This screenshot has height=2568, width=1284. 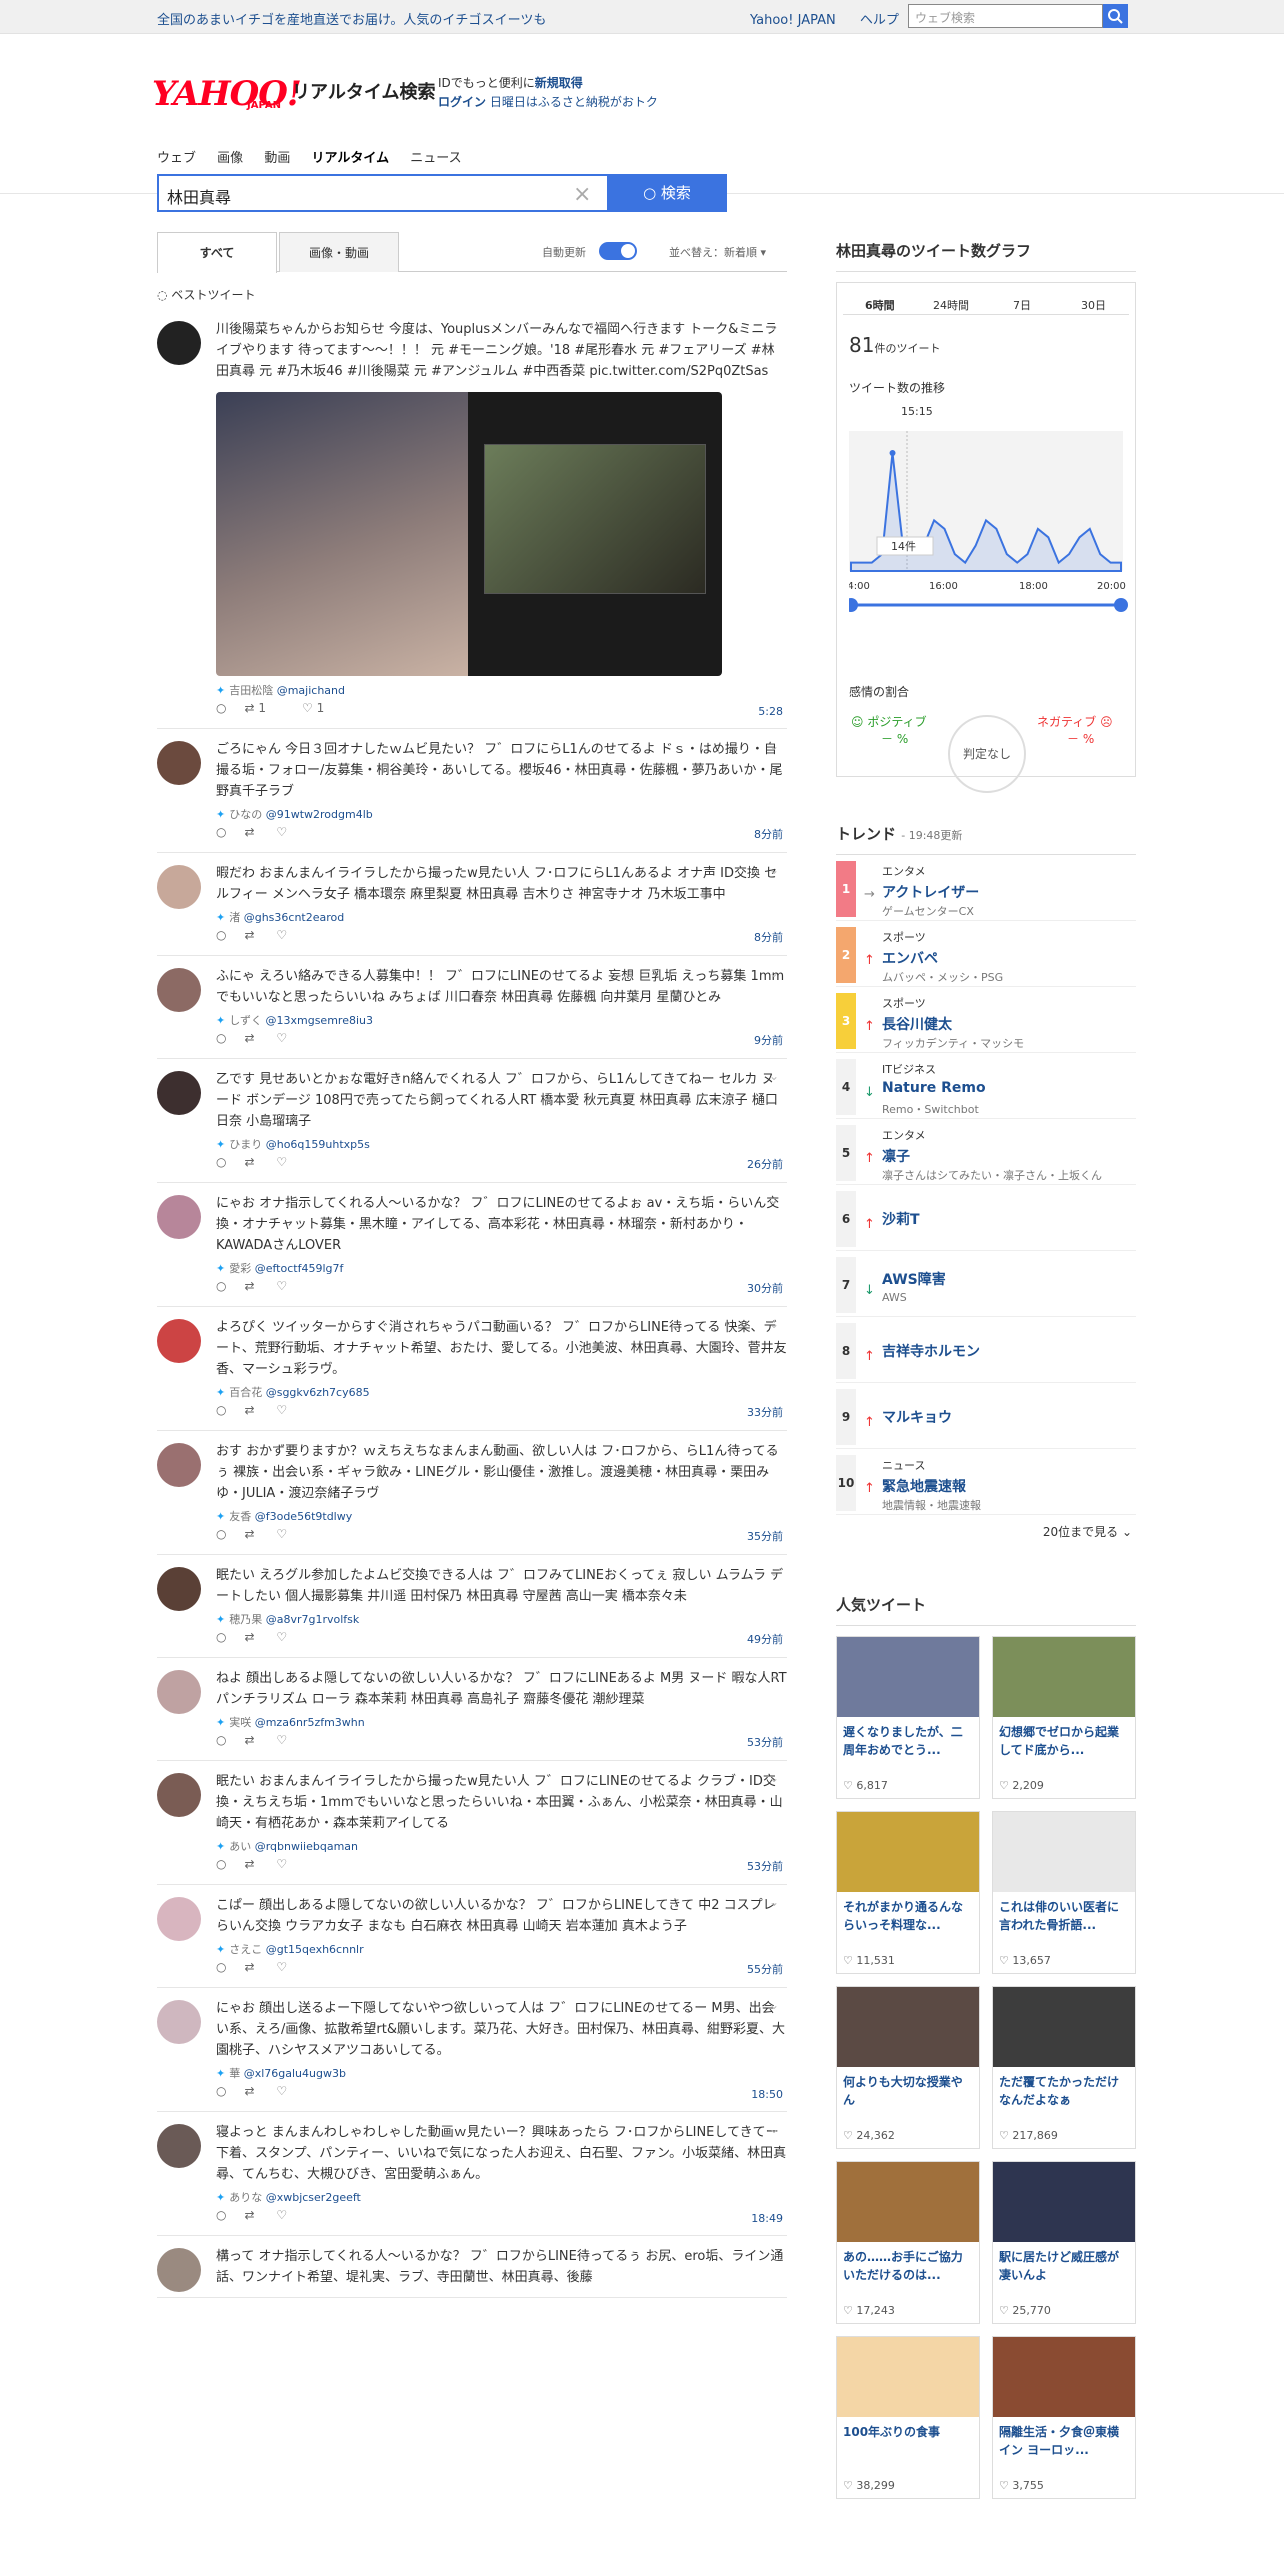 What do you see at coordinates (618, 251) in the screenshot?
I see `auto-update-toggle` at bounding box center [618, 251].